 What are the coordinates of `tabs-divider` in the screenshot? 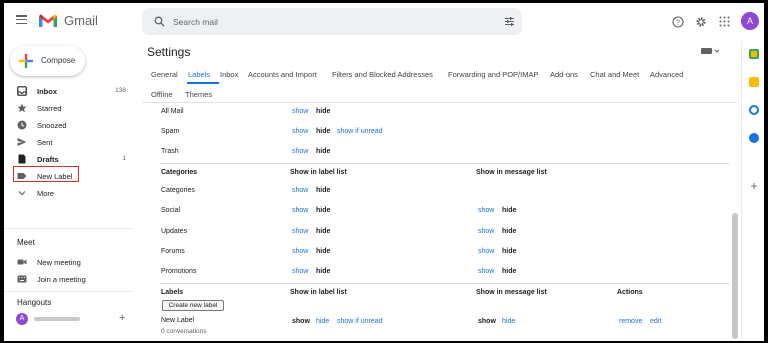 It's located at (439, 102).